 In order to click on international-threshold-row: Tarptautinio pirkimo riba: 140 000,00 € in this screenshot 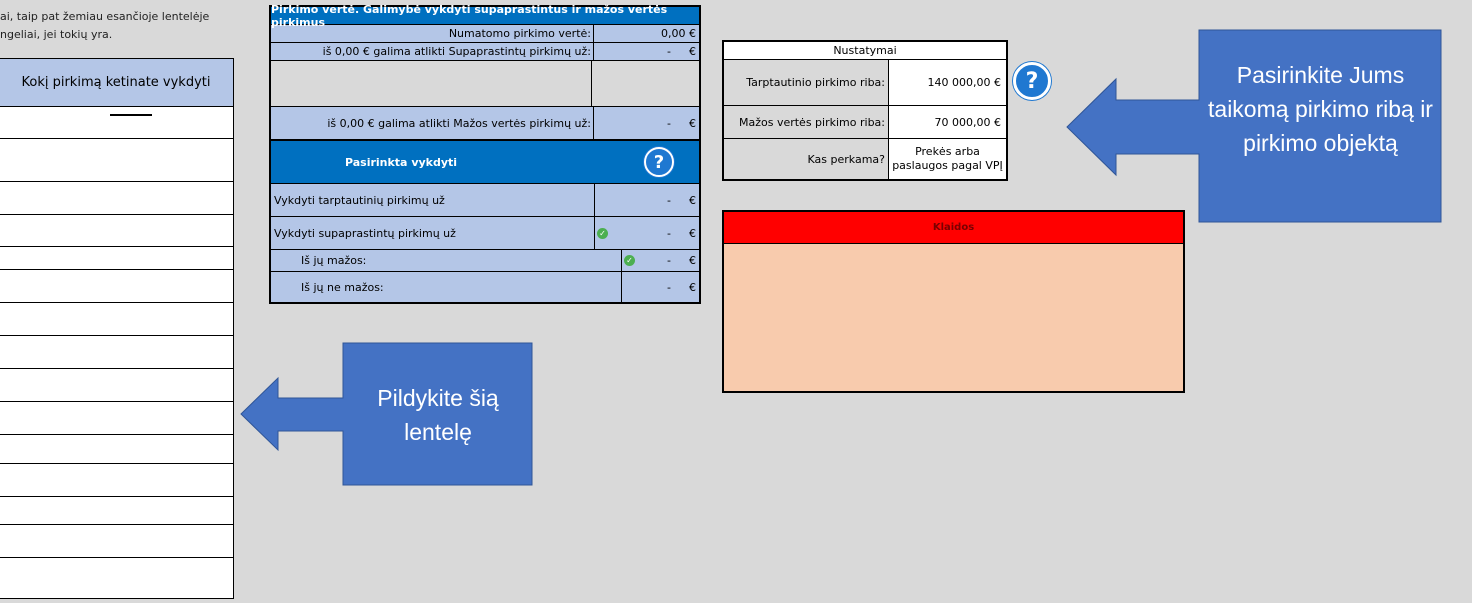, I will do `click(865, 83)`.